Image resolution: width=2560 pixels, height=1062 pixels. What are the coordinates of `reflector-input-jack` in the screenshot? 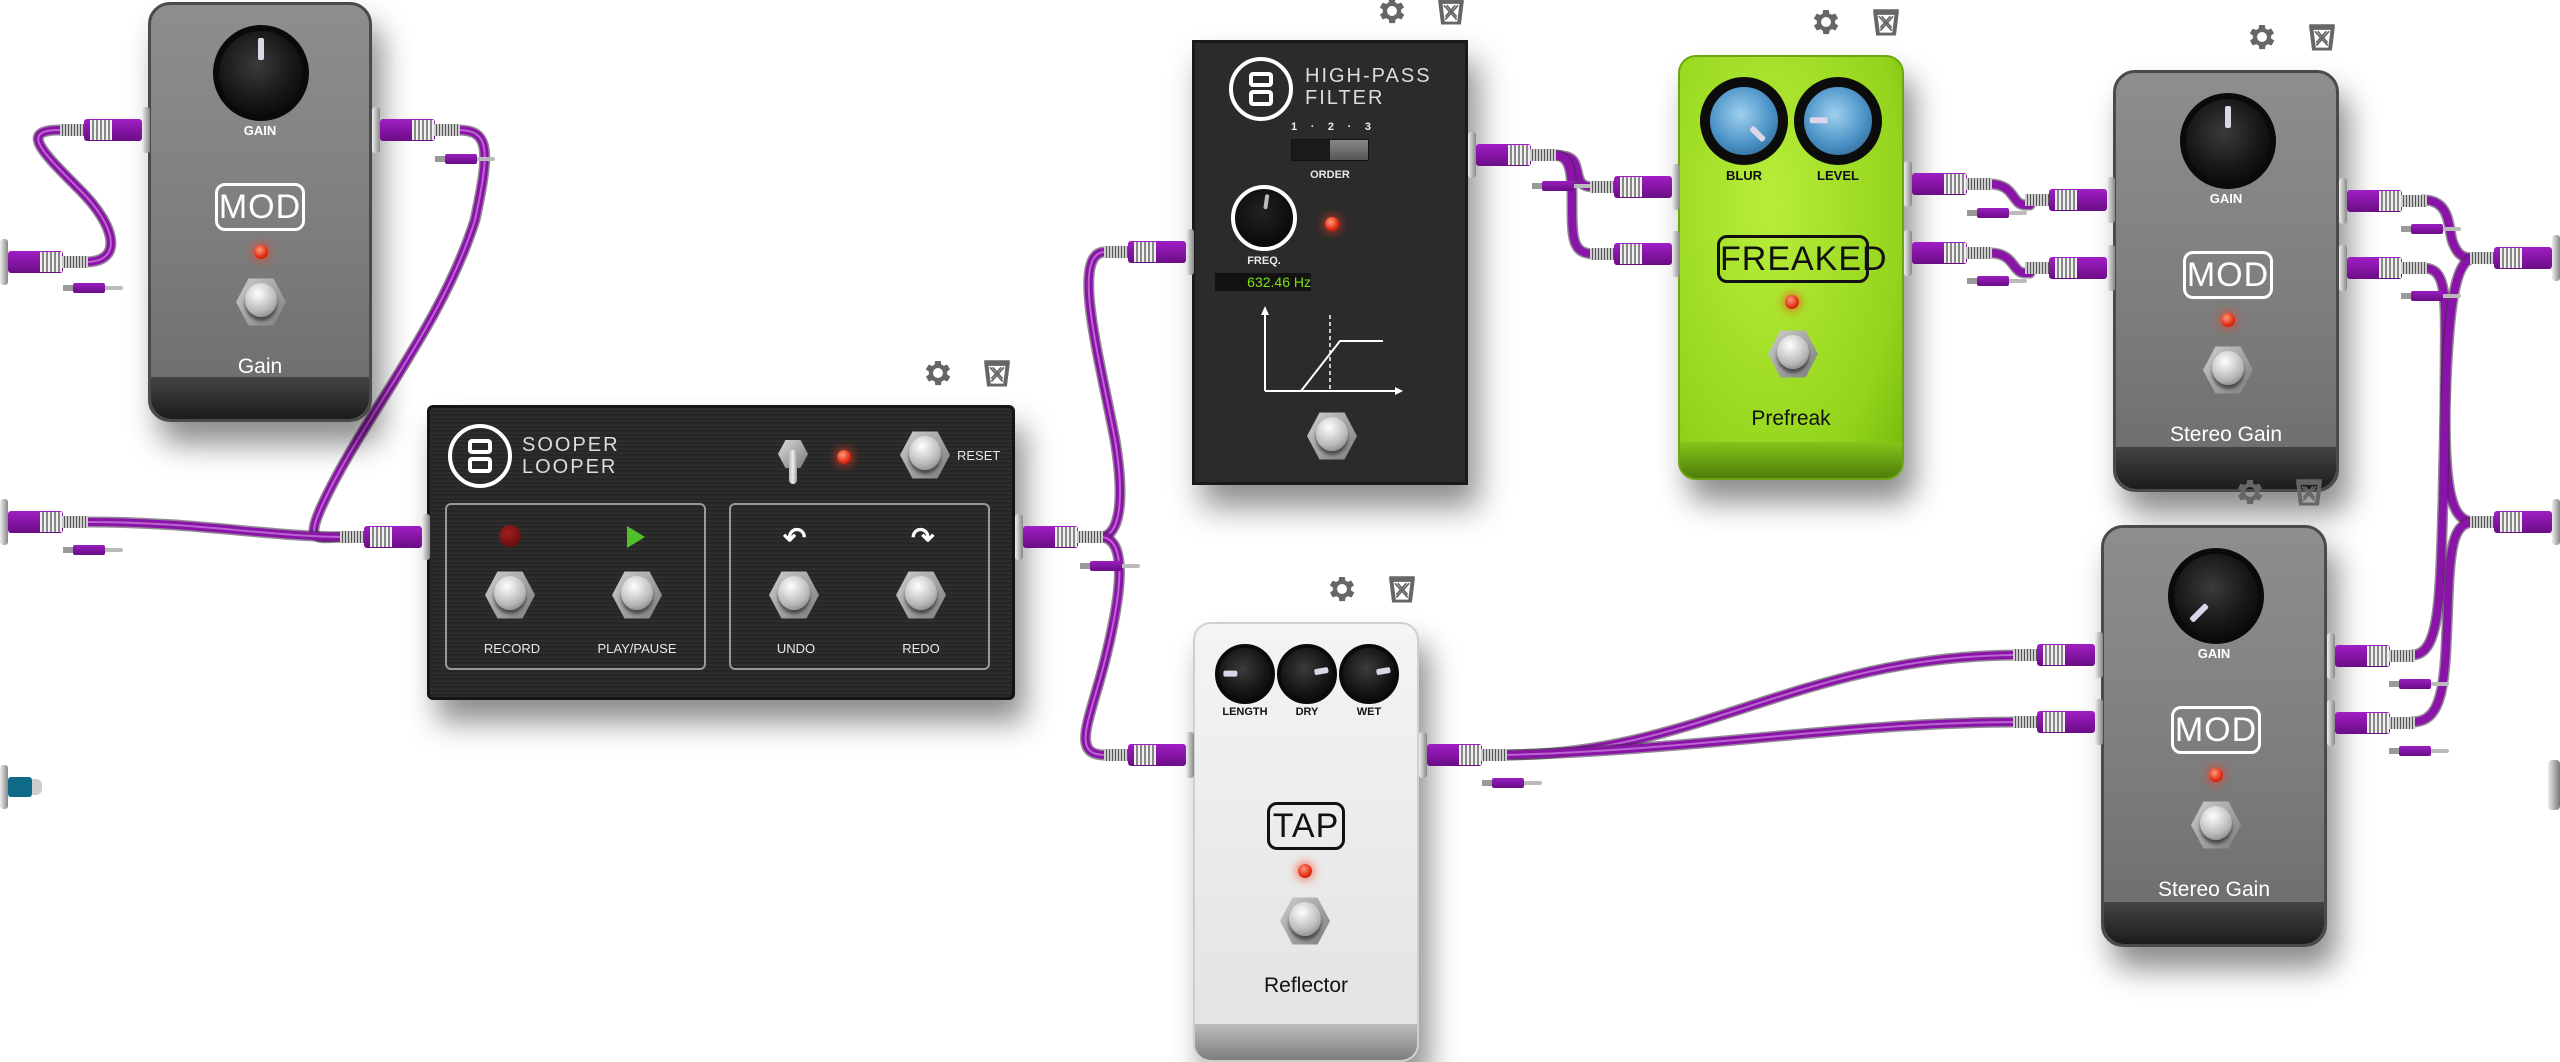 It's located at (1149, 755).